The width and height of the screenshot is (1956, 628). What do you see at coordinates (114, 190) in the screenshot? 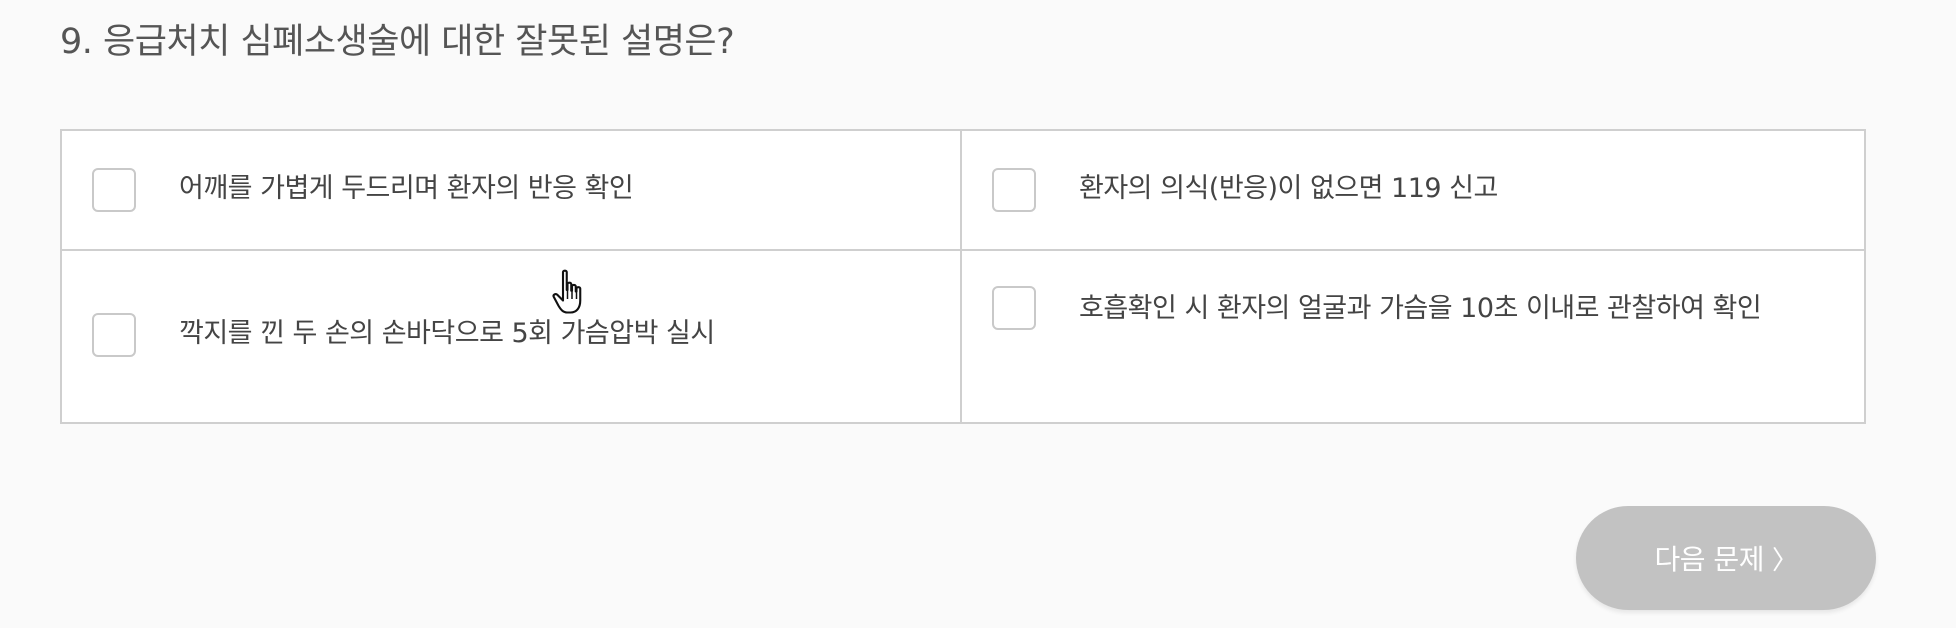
I see `option-1-checkbox` at bounding box center [114, 190].